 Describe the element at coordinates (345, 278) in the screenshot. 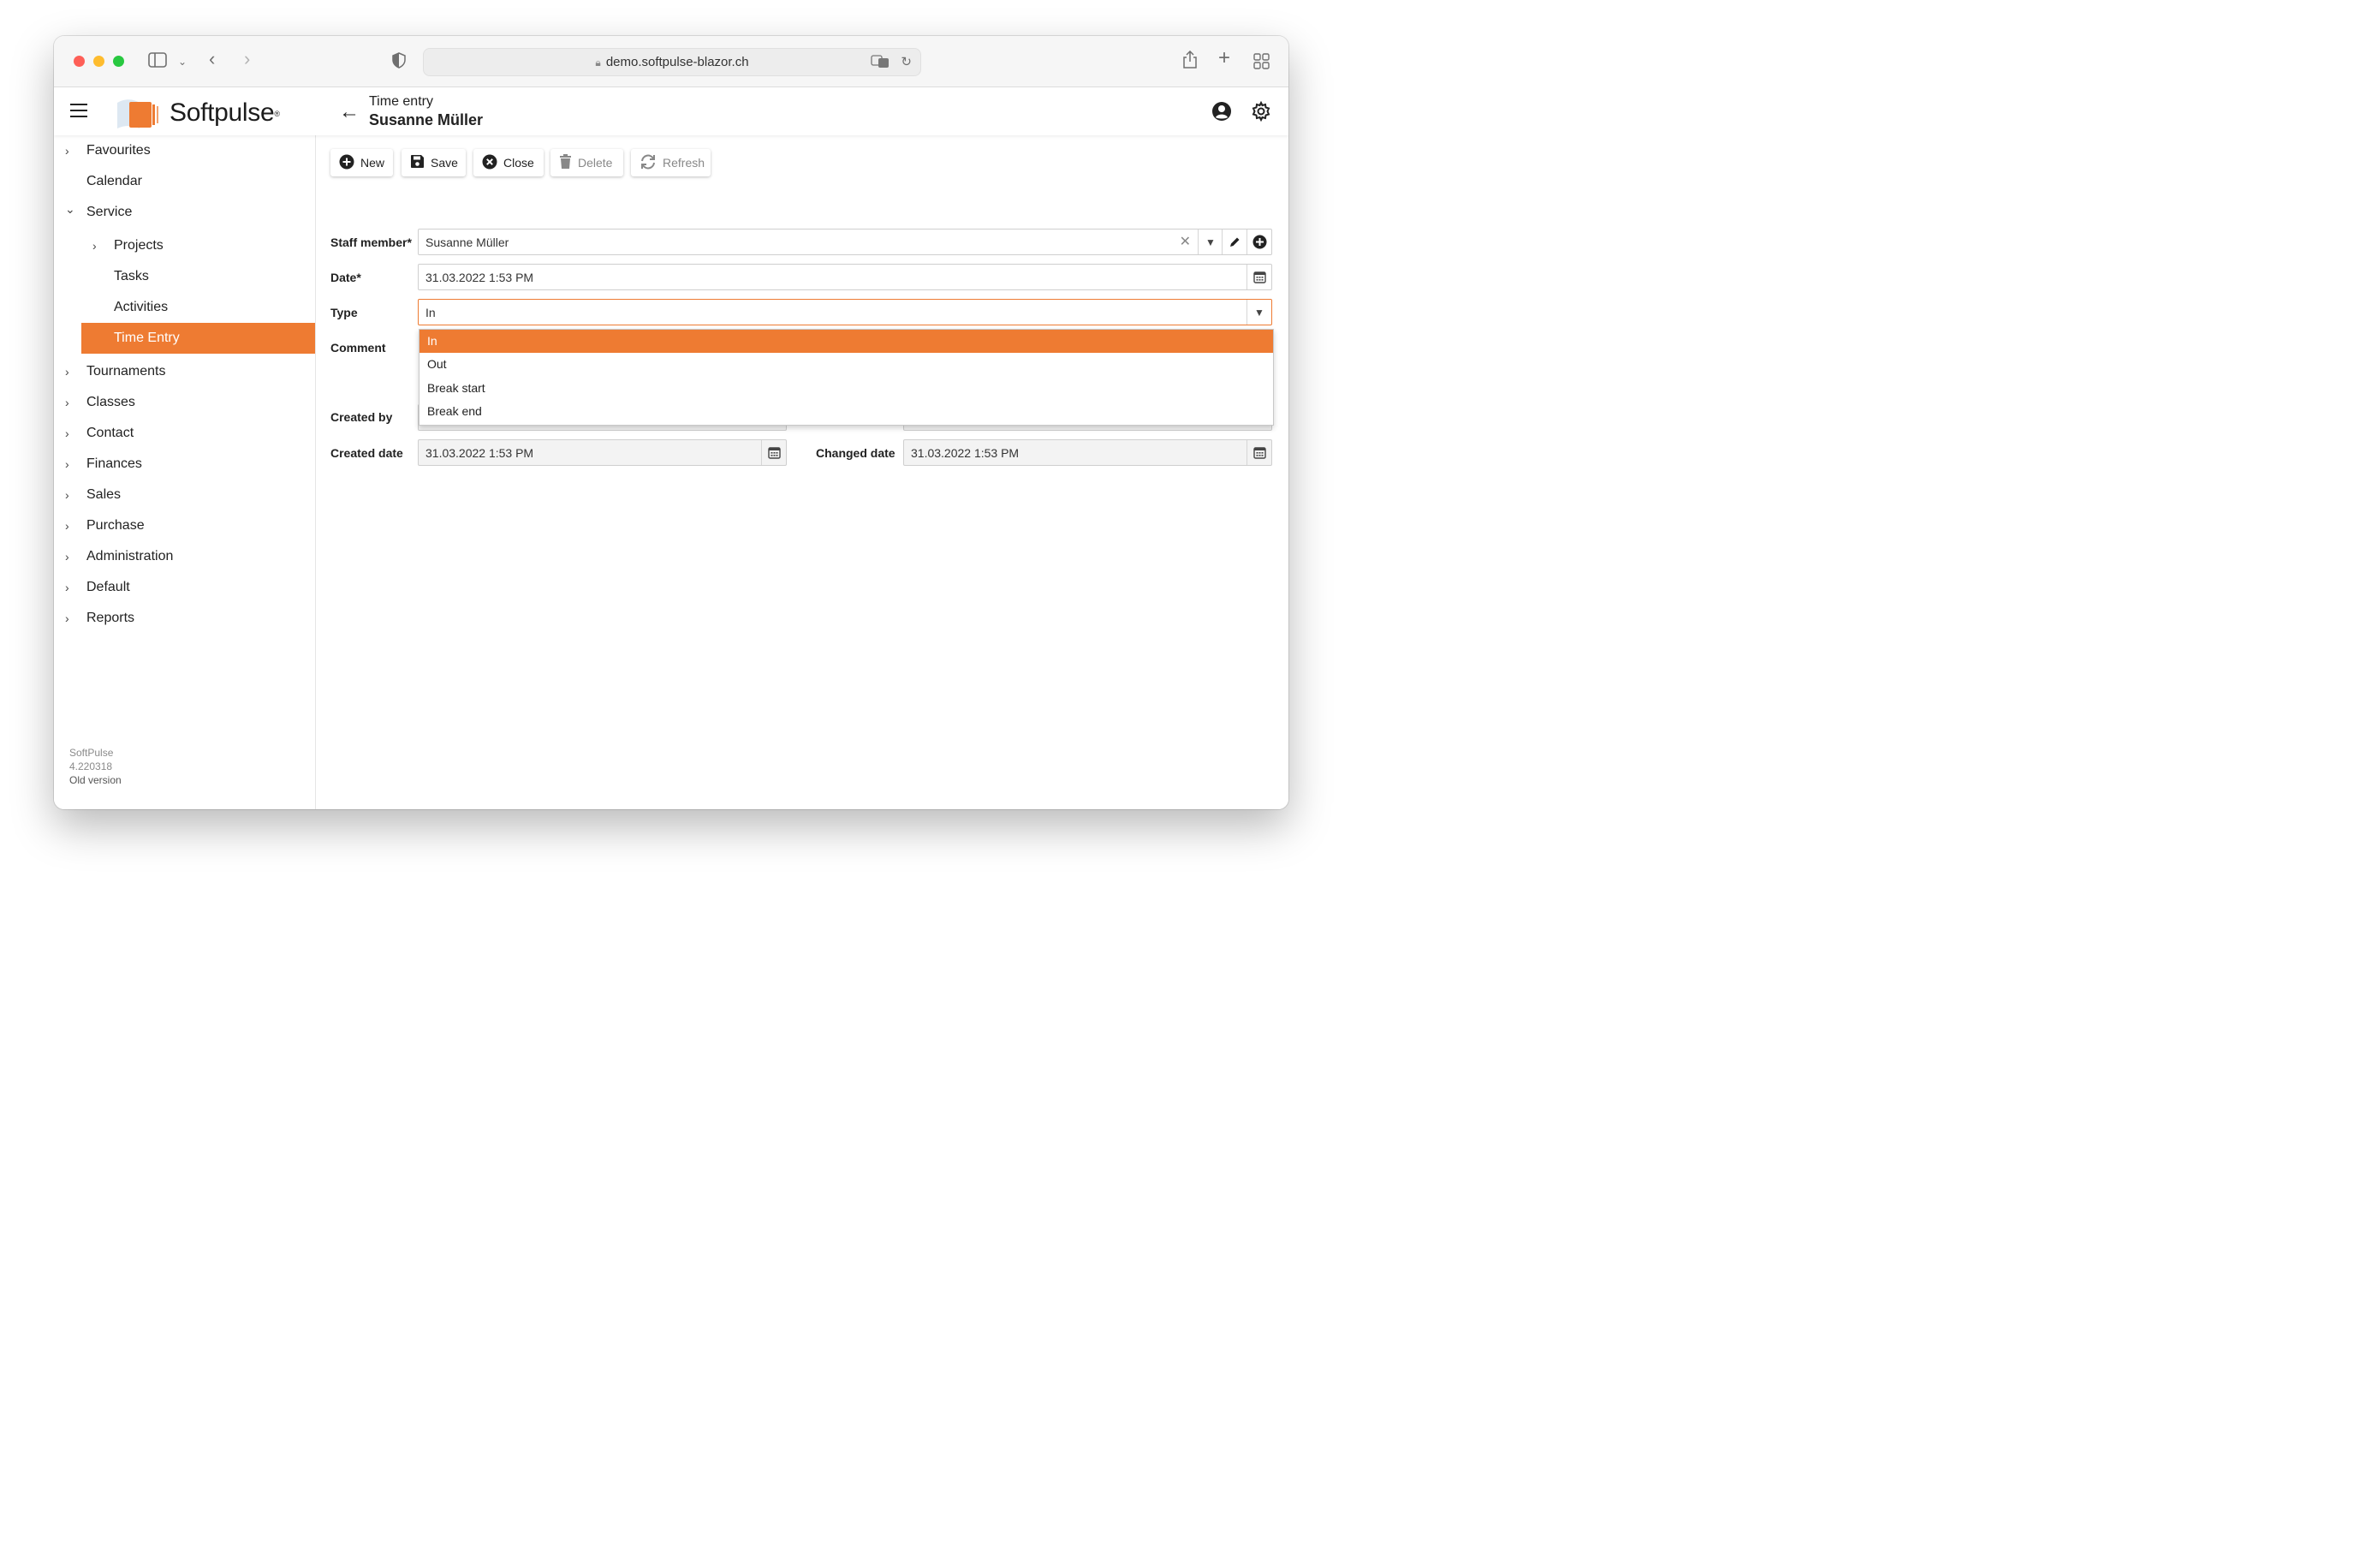

I see `date-label: Date*` at that location.